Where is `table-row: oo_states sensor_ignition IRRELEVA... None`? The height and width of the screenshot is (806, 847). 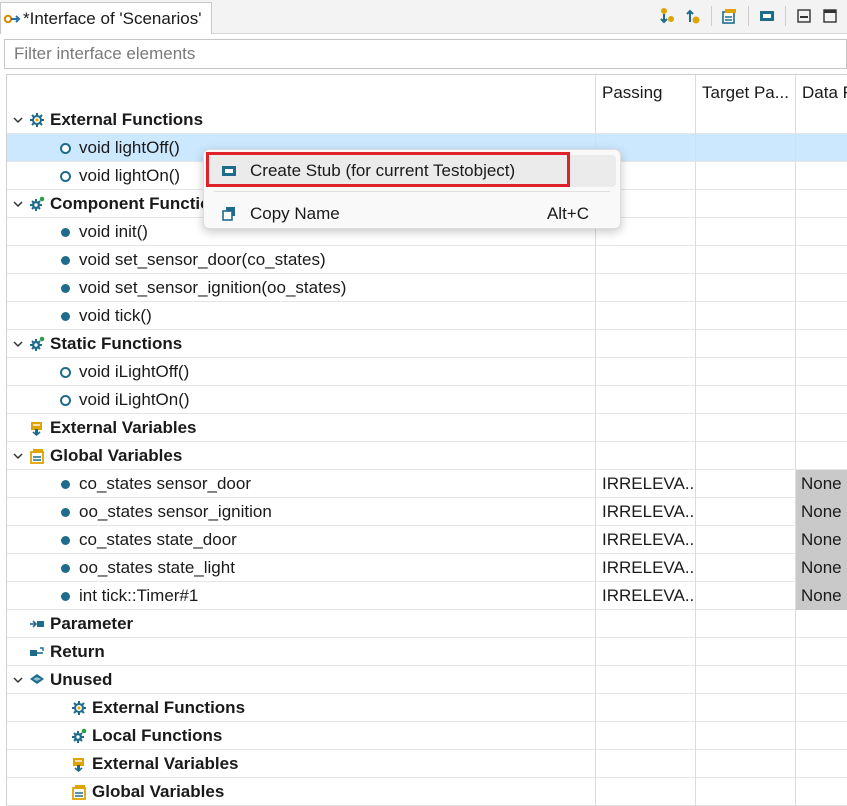 table-row: oo_states sensor_ignition IRRELEVA... None is located at coordinates (427, 512).